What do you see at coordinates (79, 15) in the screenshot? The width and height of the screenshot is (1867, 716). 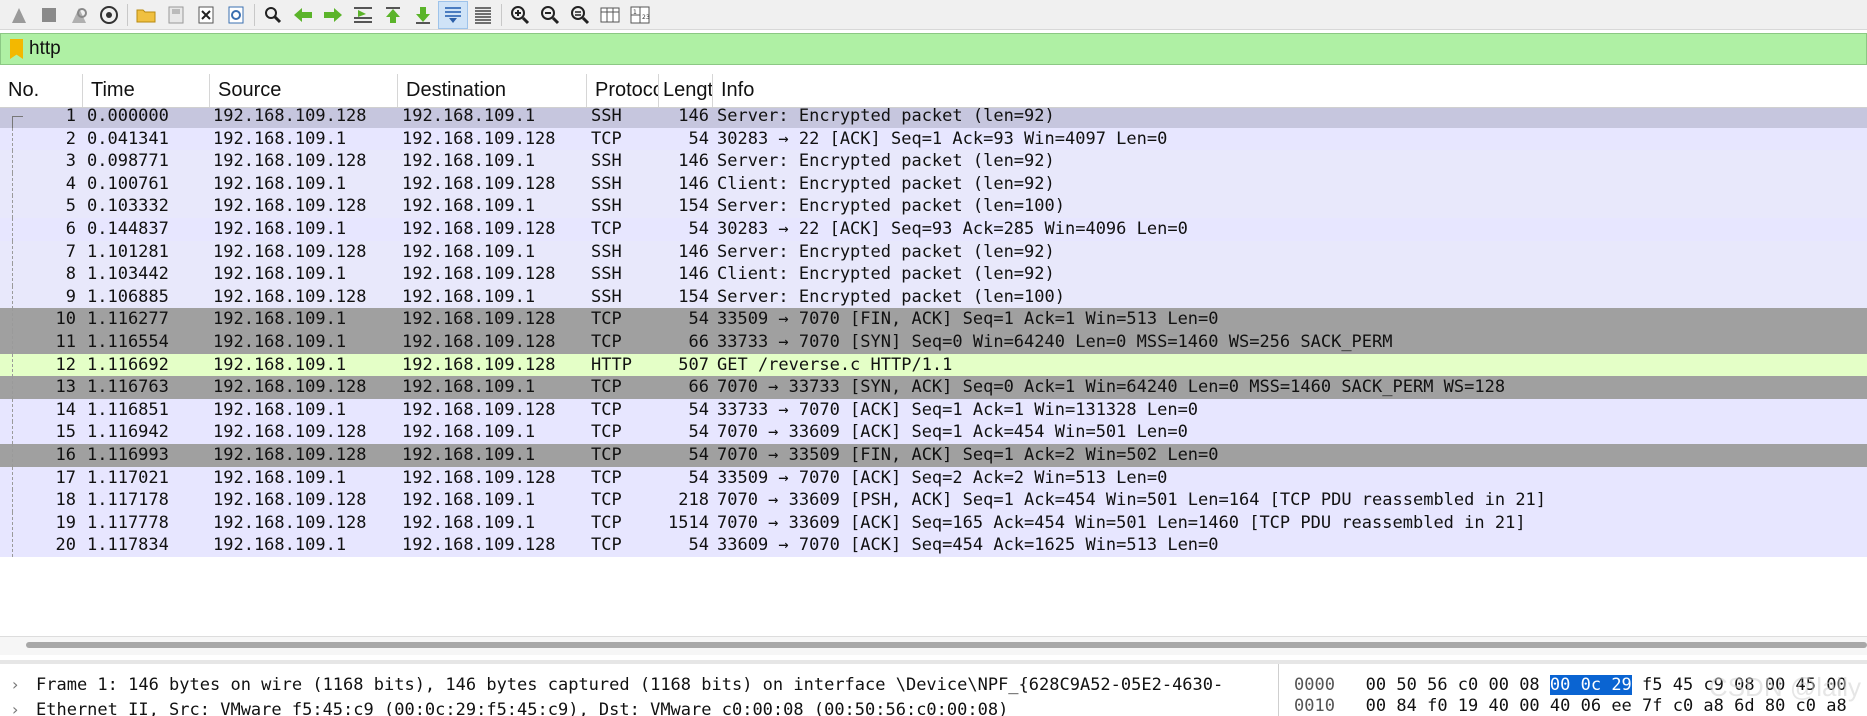 I see `restart-capture-icon` at bounding box center [79, 15].